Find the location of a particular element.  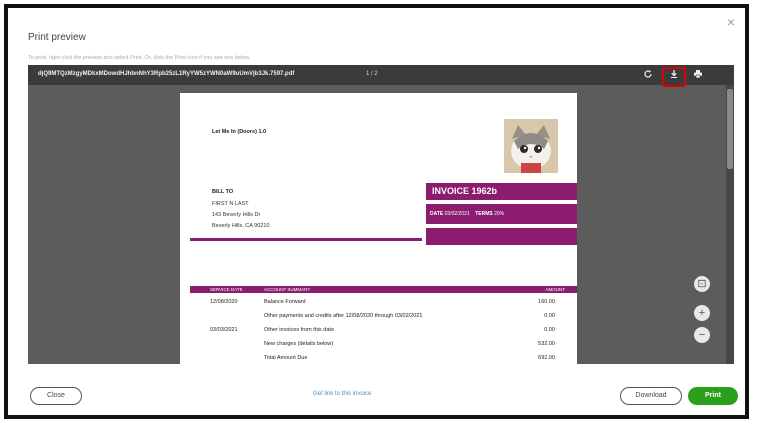

page-indicator: 1 / 2 is located at coordinates (372, 74).